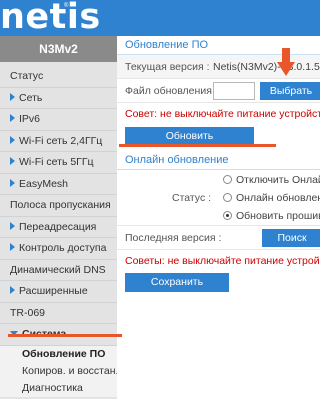  Describe the element at coordinates (61, 140) in the screenshot. I see `sidebar-item-label: Wi-Fi сеть 2,4ГГц` at that location.